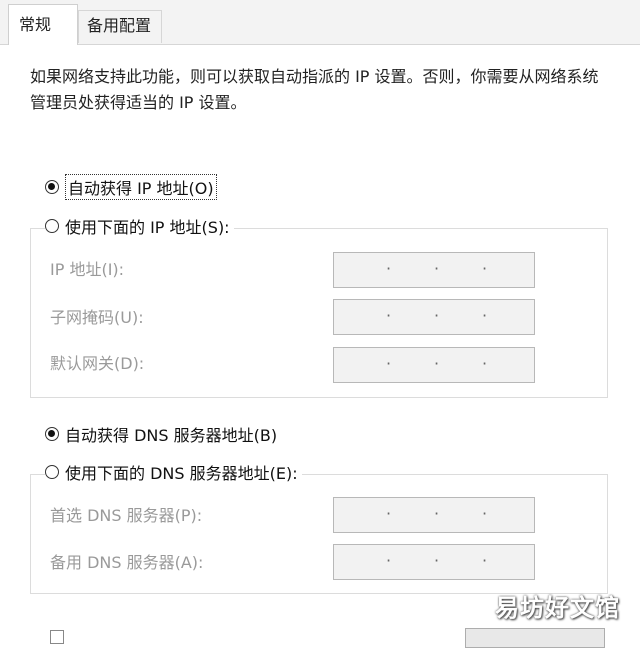  Describe the element at coordinates (127, 562) in the screenshot. I see `alternate-dns-label: 备用 DNS 服务器(A):` at that location.